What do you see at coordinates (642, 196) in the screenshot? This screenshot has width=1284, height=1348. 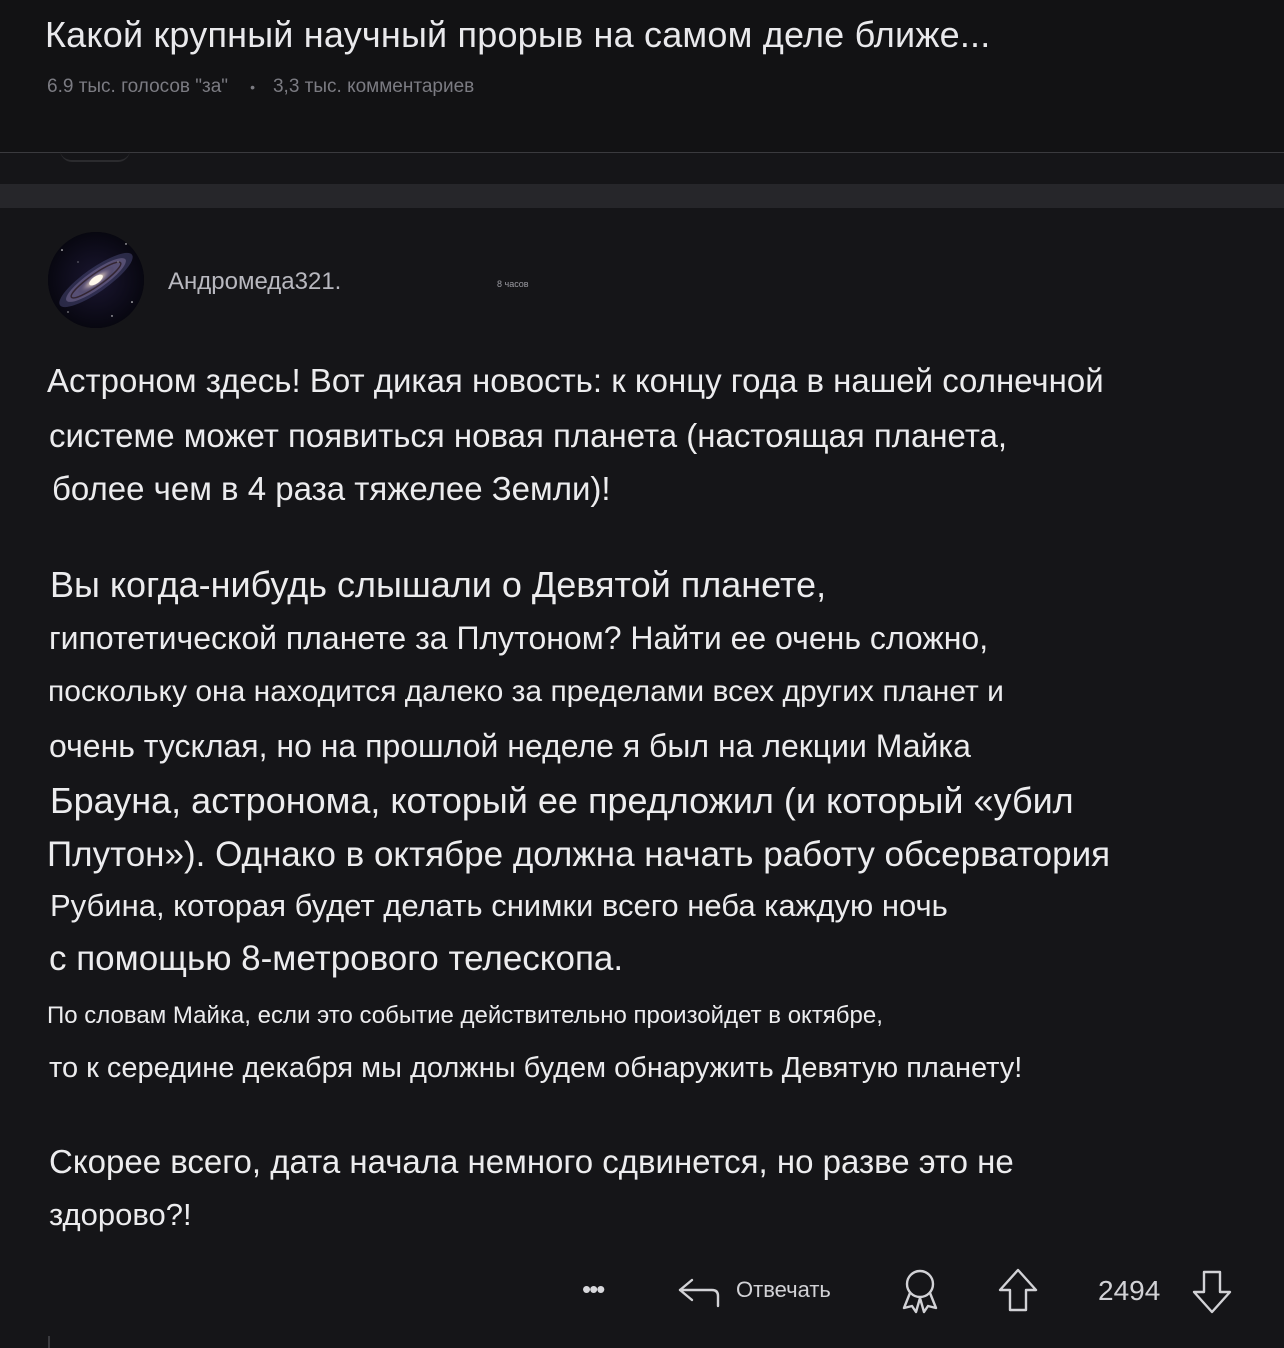 I see `section-divider` at bounding box center [642, 196].